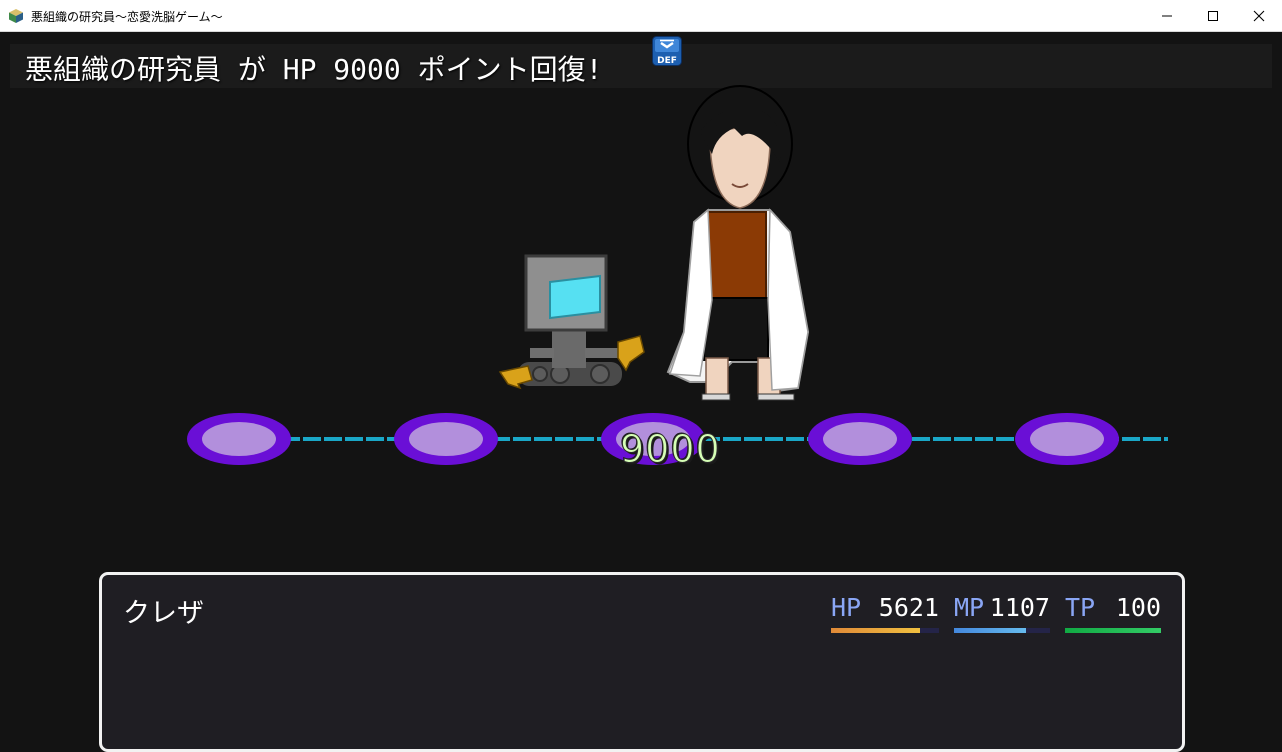 The height and width of the screenshot is (752, 1282). Describe the element at coordinates (1138, 607) in the screenshot. I see `tp-value: 100` at that location.